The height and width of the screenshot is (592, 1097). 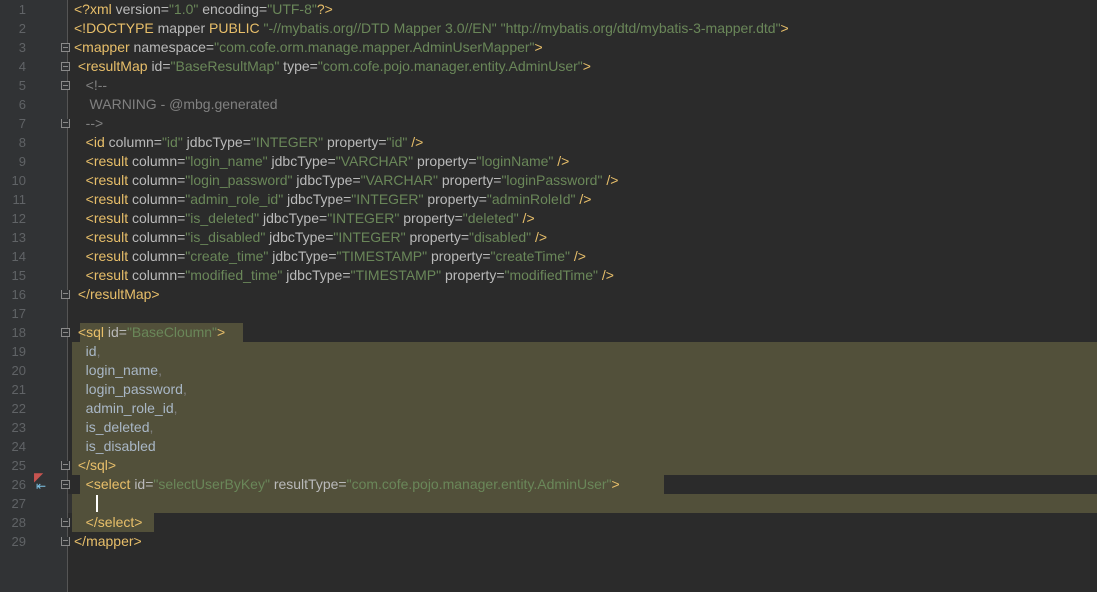 What do you see at coordinates (18, 313) in the screenshot?
I see `line-number: 17` at bounding box center [18, 313].